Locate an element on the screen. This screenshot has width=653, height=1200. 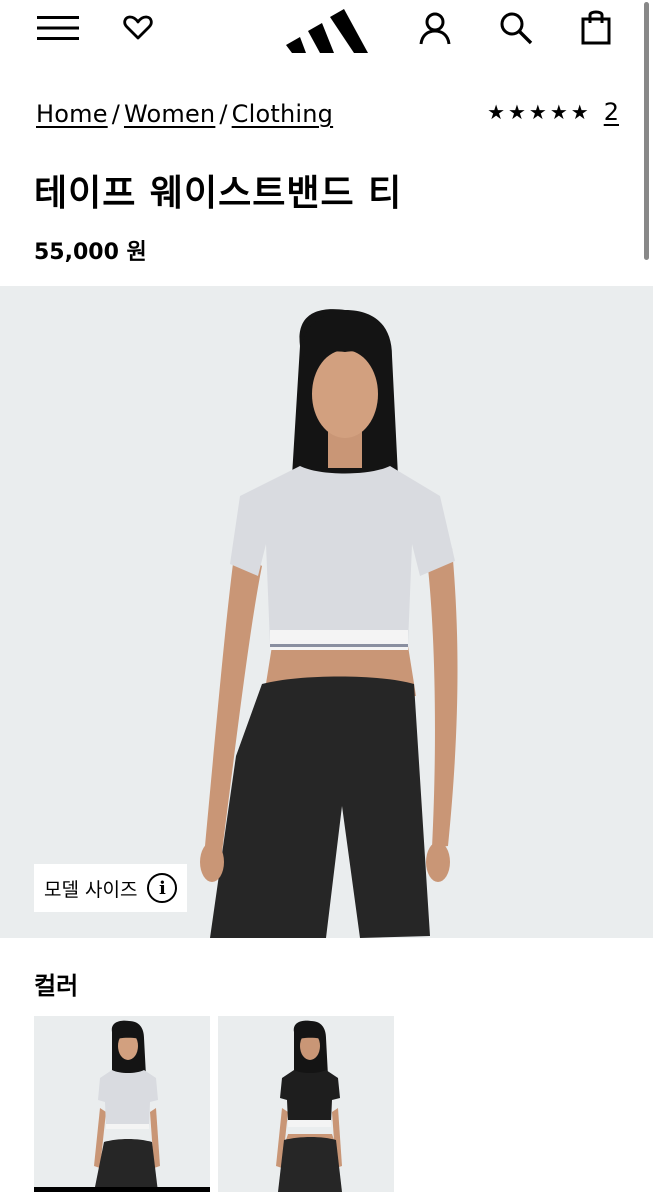
adidas-logo is located at coordinates (327, 30).